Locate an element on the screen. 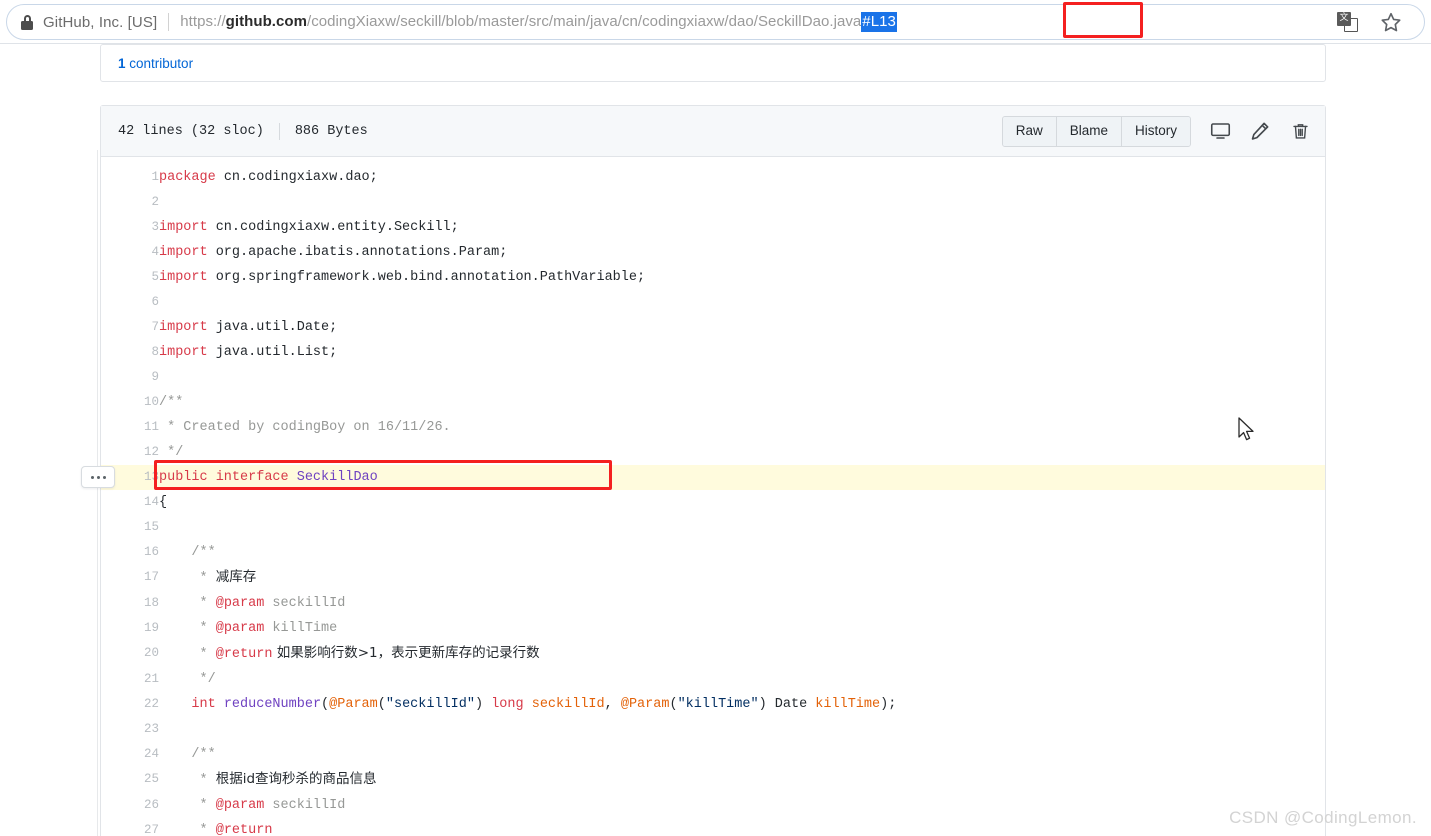  star-icon is located at coordinates (1391, 22).